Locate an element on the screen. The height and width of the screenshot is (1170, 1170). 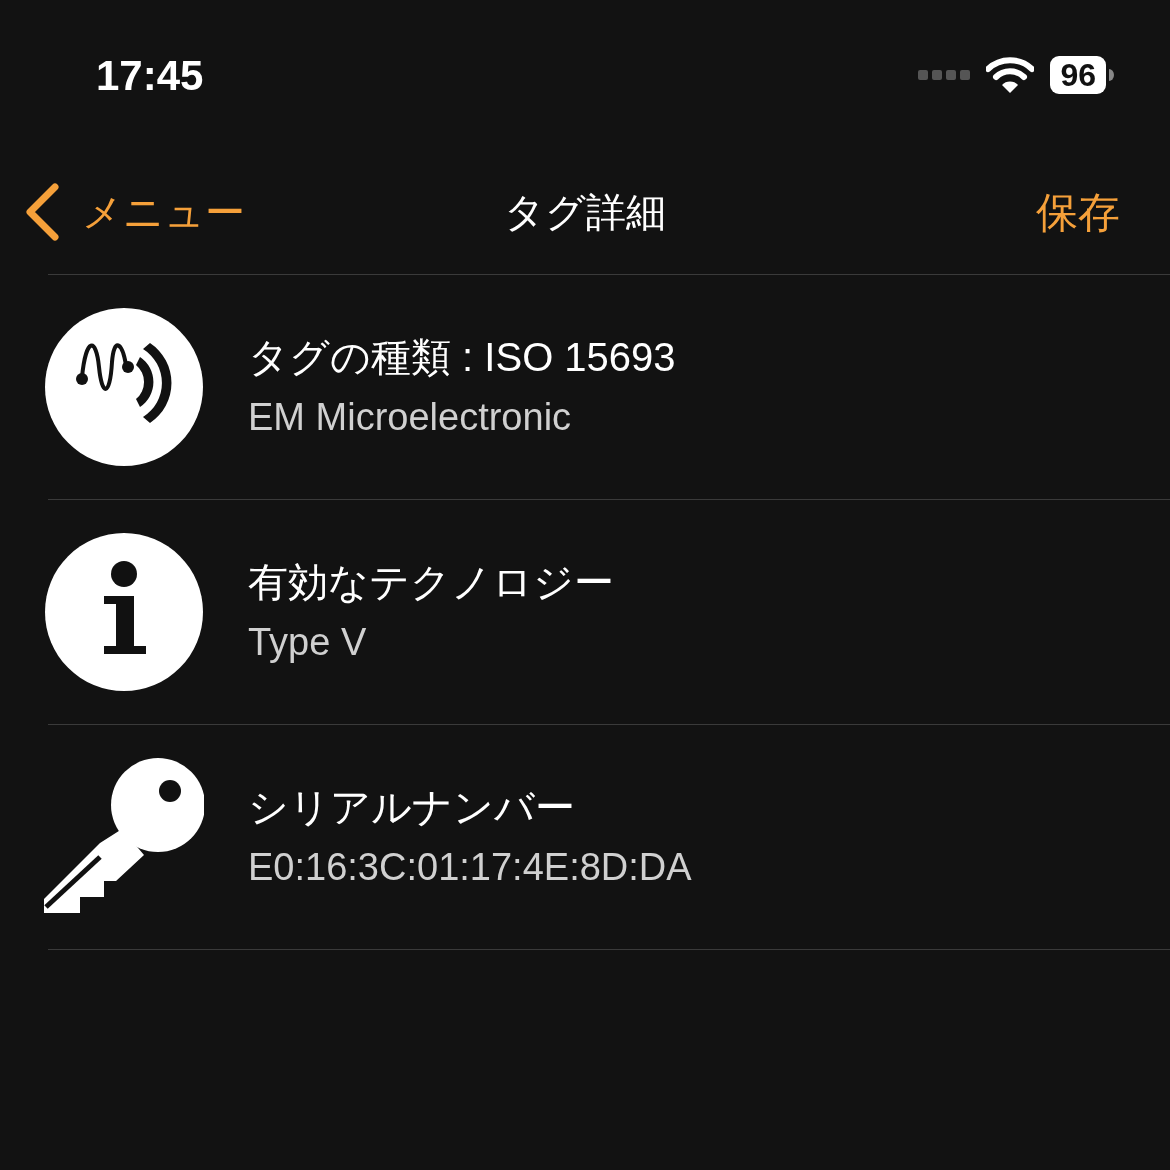
info-icon is located at coordinates (124, 612).